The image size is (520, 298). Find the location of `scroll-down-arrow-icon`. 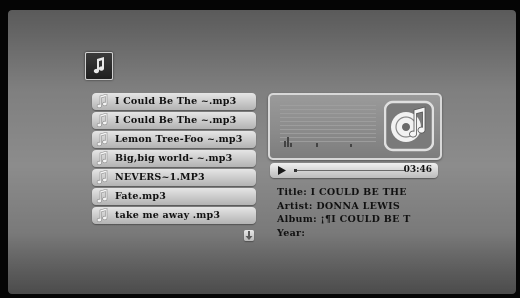

scroll-down-arrow-icon is located at coordinates (249, 235).